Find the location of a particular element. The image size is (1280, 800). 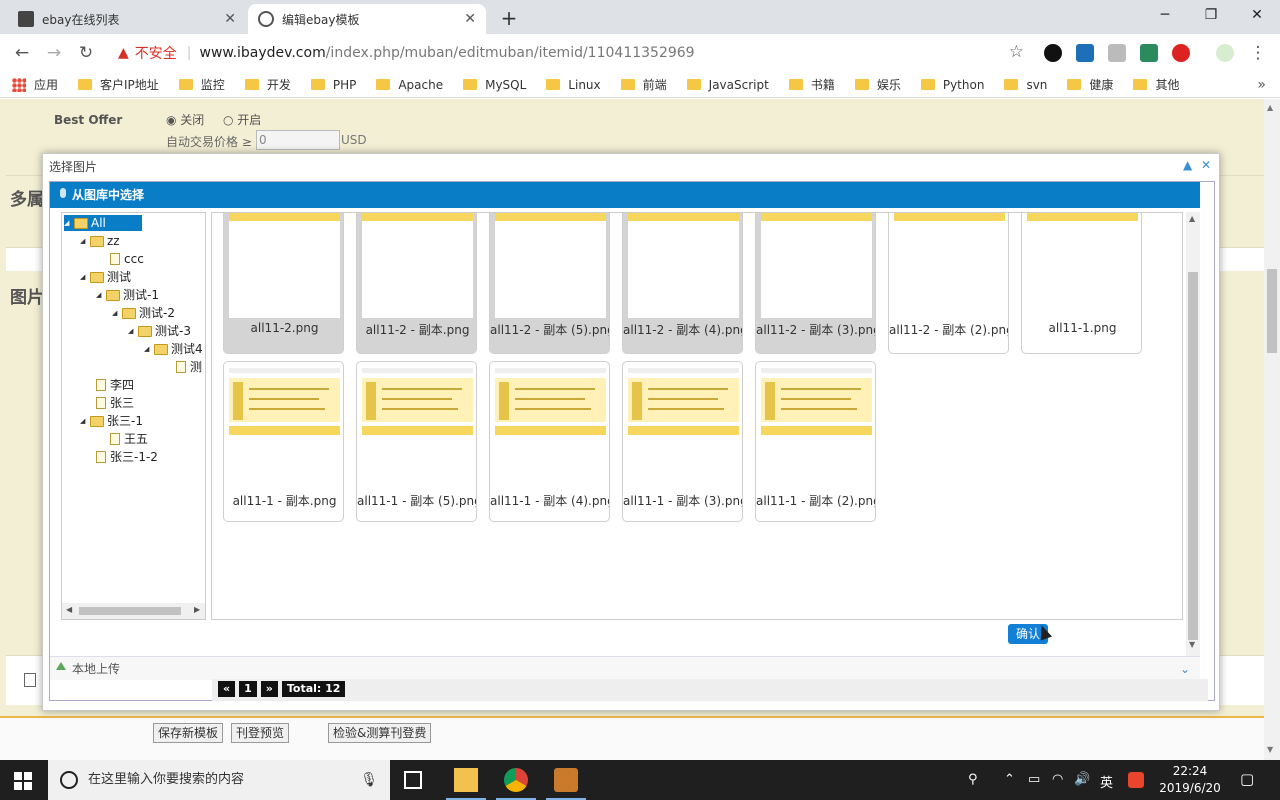

gallery-scrollbar: ▲ ▼ is located at coordinates (1193, 437).